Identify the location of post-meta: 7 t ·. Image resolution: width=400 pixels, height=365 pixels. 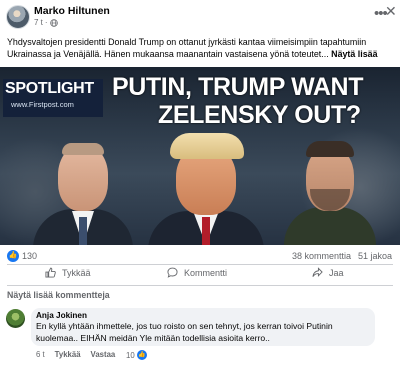
(46, 22).